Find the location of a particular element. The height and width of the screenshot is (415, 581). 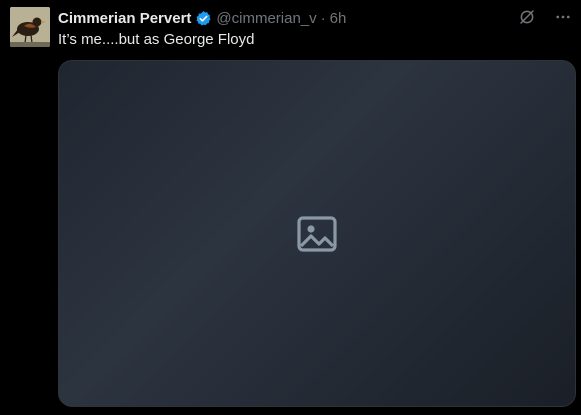

timestamp: 6h is located at coordinates (338, 18).